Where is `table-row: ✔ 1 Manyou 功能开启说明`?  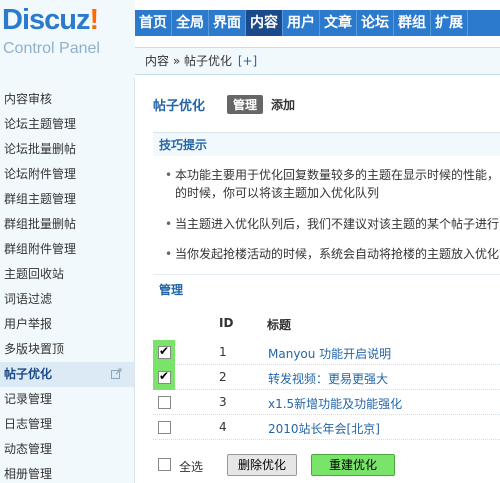
table-row: ✔ 1 Manyou 功能开启说明 is located at coordinates (326, 352).